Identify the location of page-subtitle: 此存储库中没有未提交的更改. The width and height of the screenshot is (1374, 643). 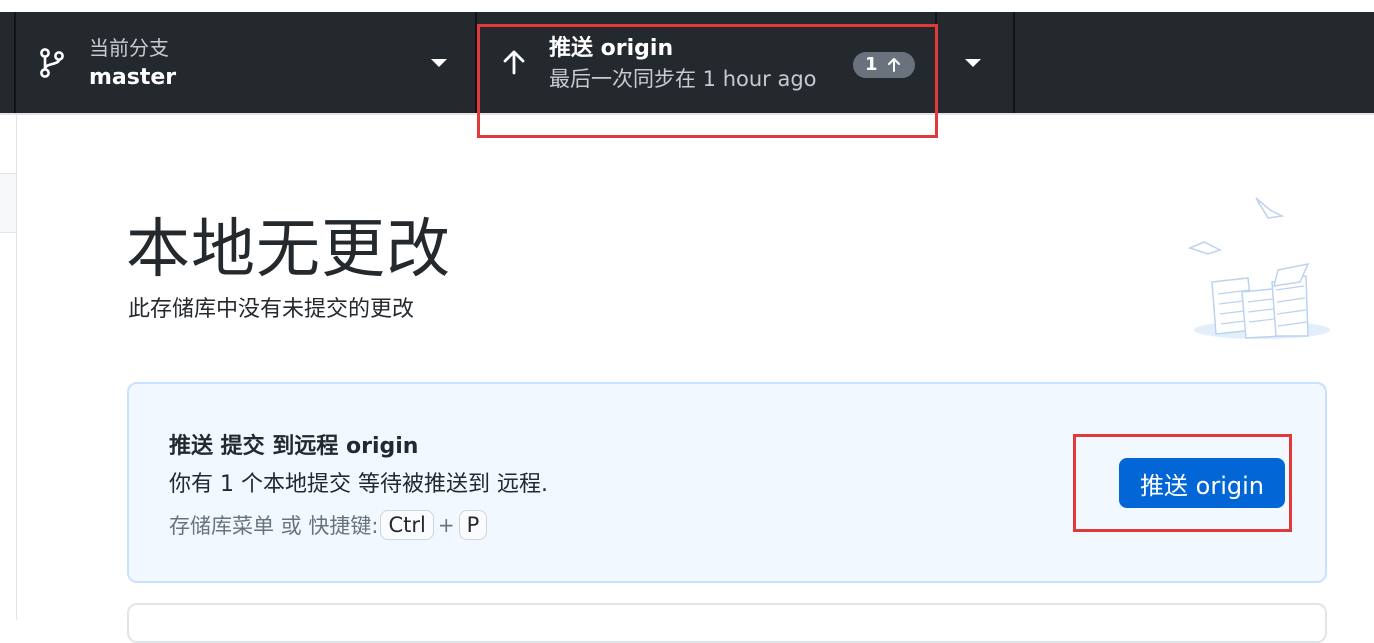
(271, 309).